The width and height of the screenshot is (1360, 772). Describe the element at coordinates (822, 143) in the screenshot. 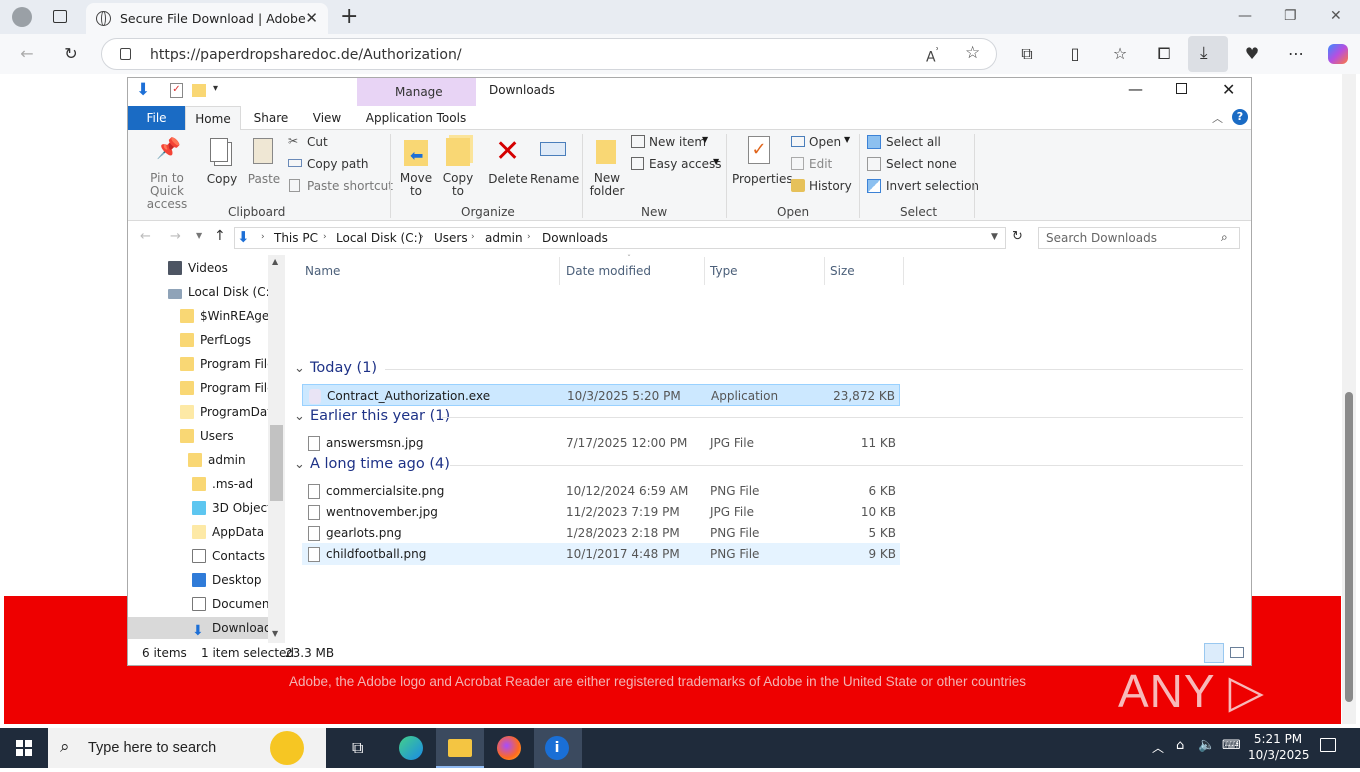

I see `open-button: Open ▼` at that location.